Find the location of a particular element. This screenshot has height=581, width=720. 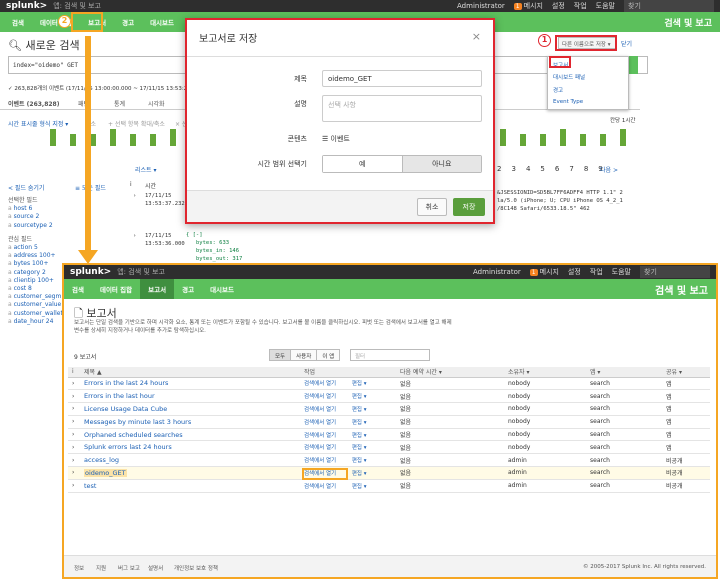

field-item: a cost 8 is located at coordinates (35, 289).